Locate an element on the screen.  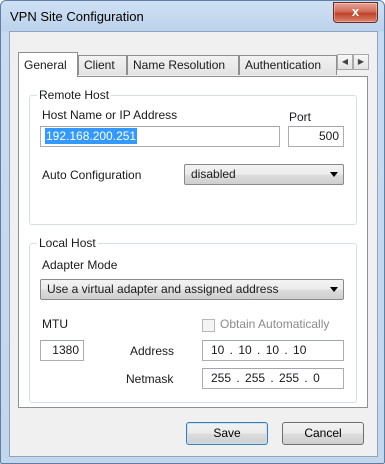
obtain-automatically-label: Obtain Automatically is located at coordinates (275, 324).